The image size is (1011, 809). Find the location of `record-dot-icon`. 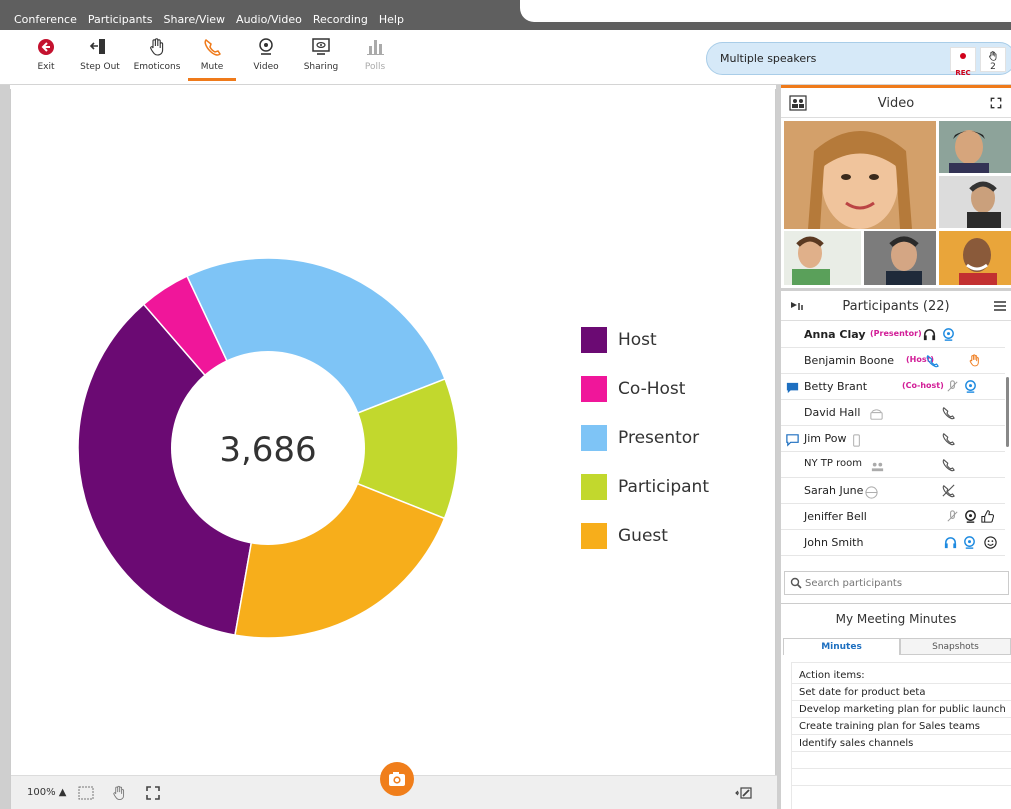

record-dot-icon is located at coordinates (963, 56).